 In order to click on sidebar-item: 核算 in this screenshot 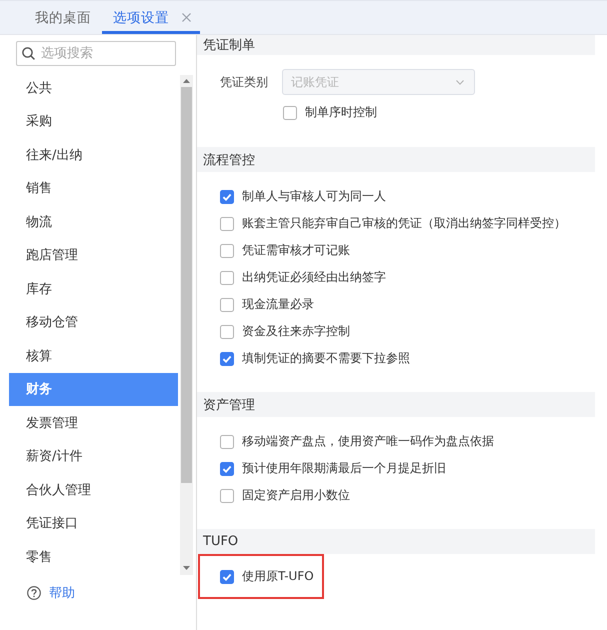, I will do `click(93, 355)`.